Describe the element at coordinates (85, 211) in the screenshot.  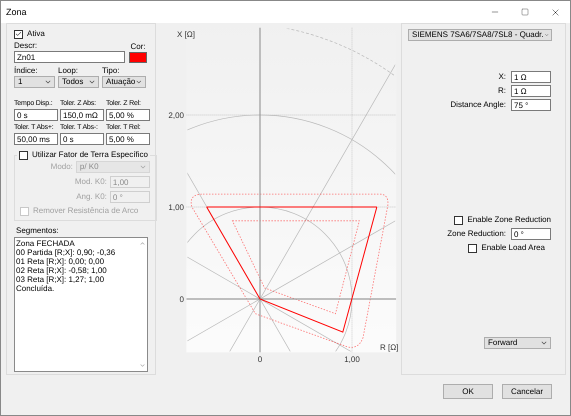
I see `checkbox-label: Remover Resistência de Arco` at that location.